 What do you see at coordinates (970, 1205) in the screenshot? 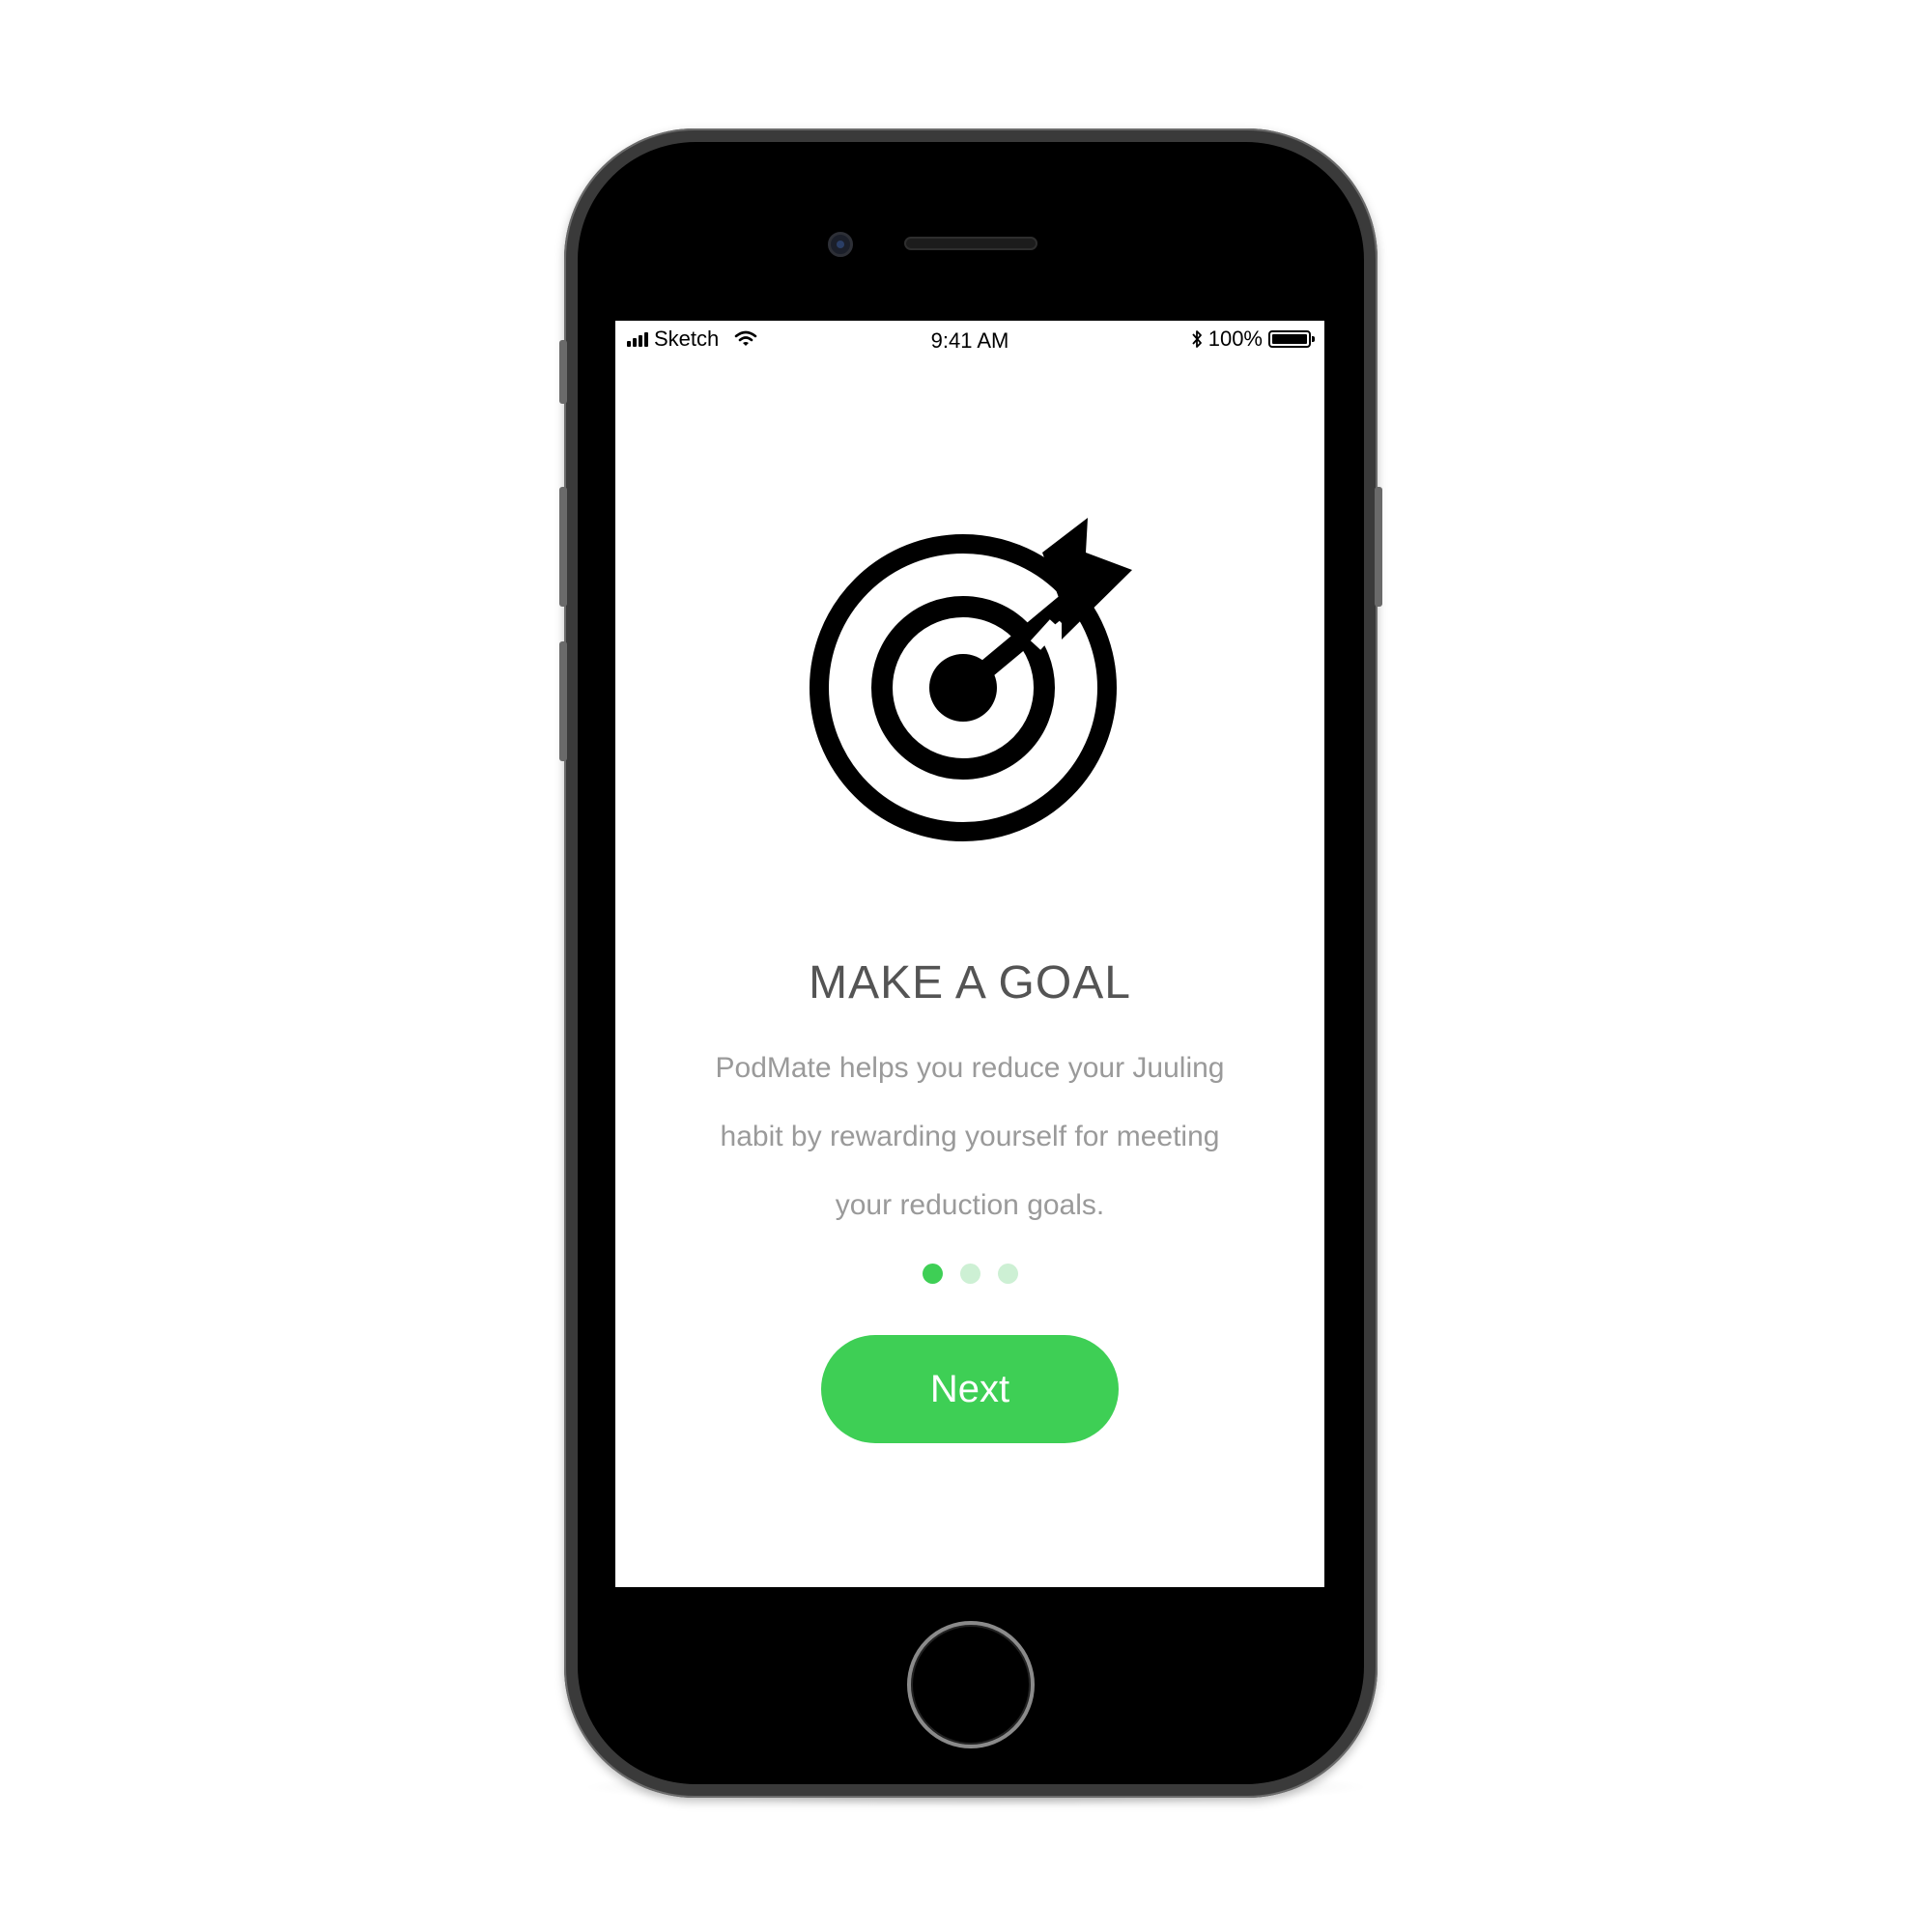
I see `description-line: your reduction goals.` at bounding box center [970, 1205].